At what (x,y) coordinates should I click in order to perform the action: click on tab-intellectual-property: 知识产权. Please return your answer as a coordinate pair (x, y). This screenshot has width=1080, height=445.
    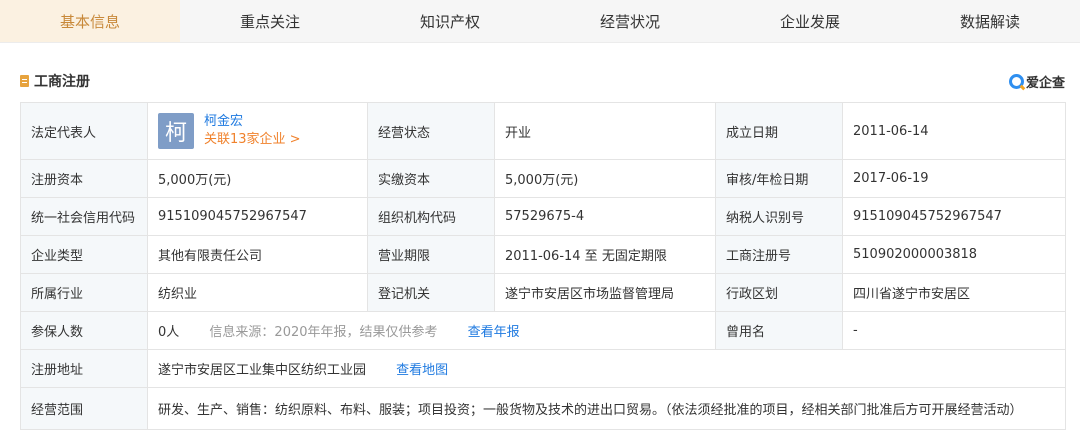
    Looking at the image, I should click on (450, 21).